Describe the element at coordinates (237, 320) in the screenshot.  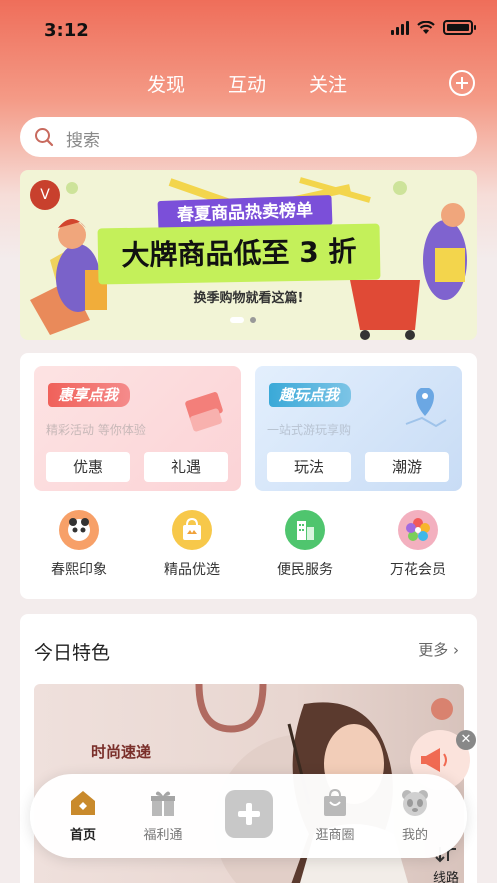
I see `pagination-dot-active` at that location.